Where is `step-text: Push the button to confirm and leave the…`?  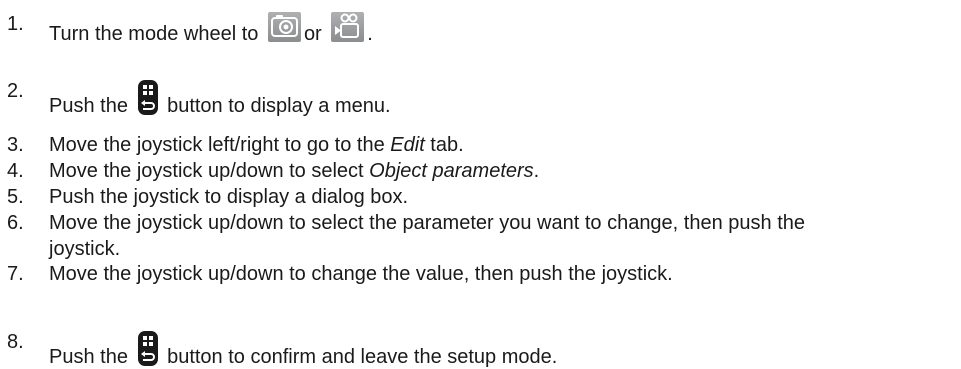
step-text: Push the button to confirm and leave the… is located at coordinates (303, 349).